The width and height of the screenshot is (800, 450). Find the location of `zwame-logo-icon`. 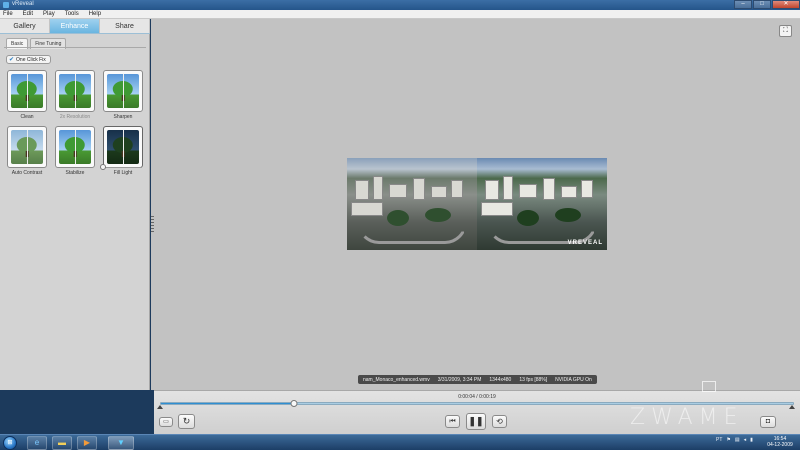

zwame-logo-icon is located at coordinates (709, 386).